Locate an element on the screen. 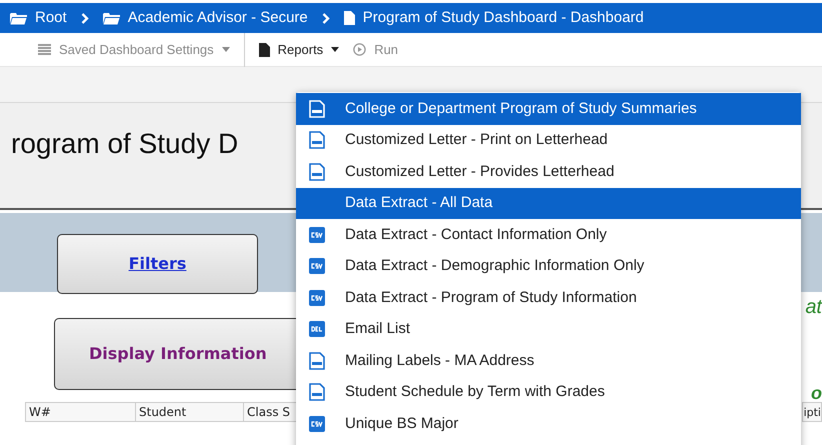  list-icon is located at coordinates (44, 50).